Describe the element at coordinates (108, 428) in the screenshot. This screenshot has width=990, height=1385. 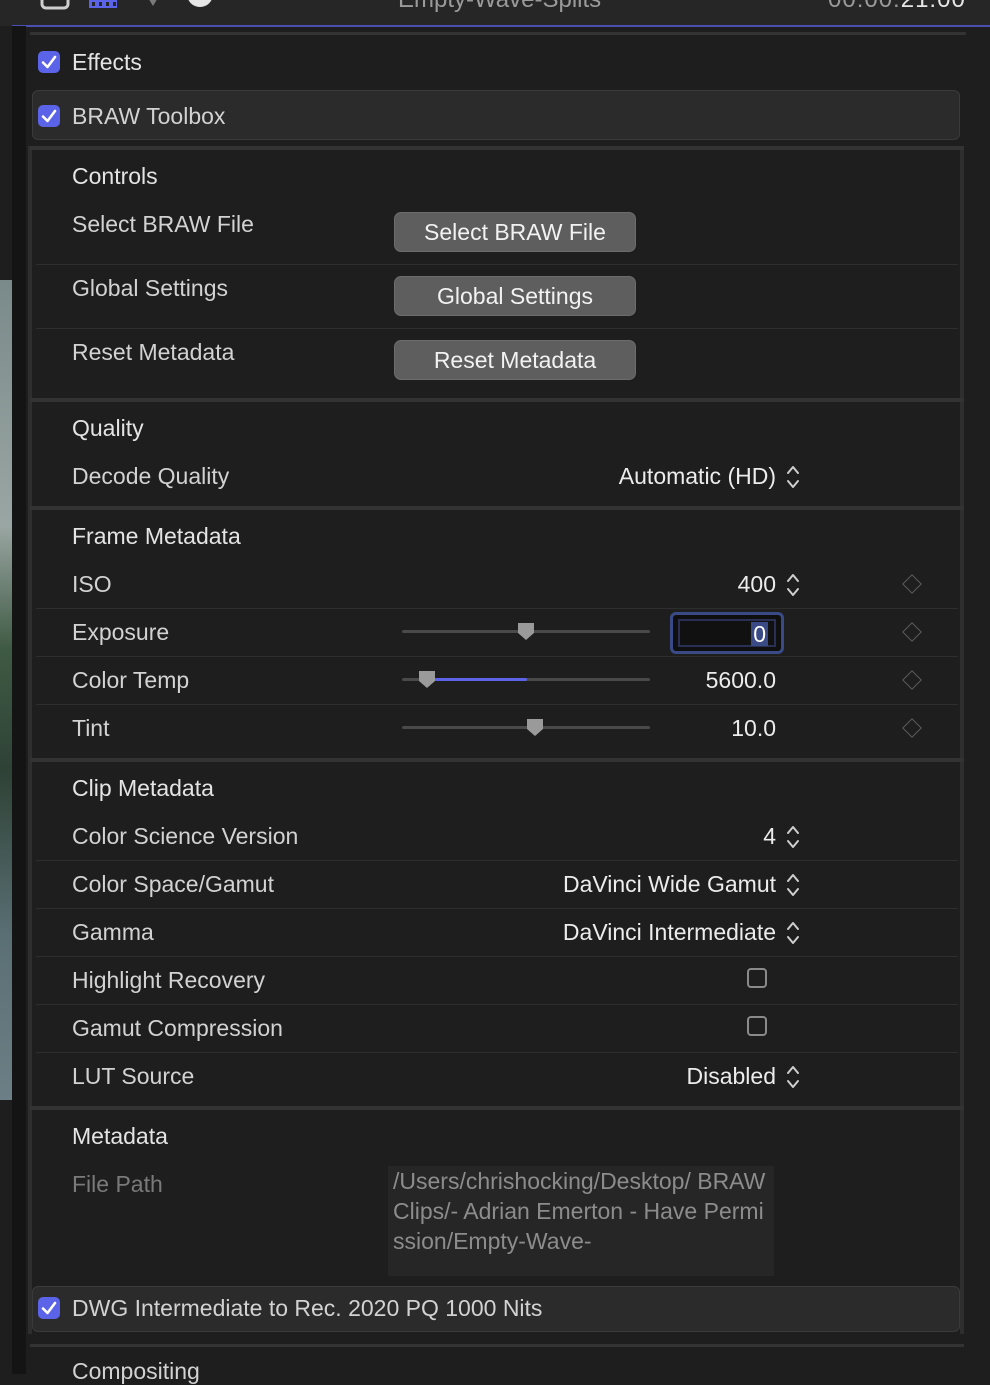
I see `quality-heading: Quality` at that location.